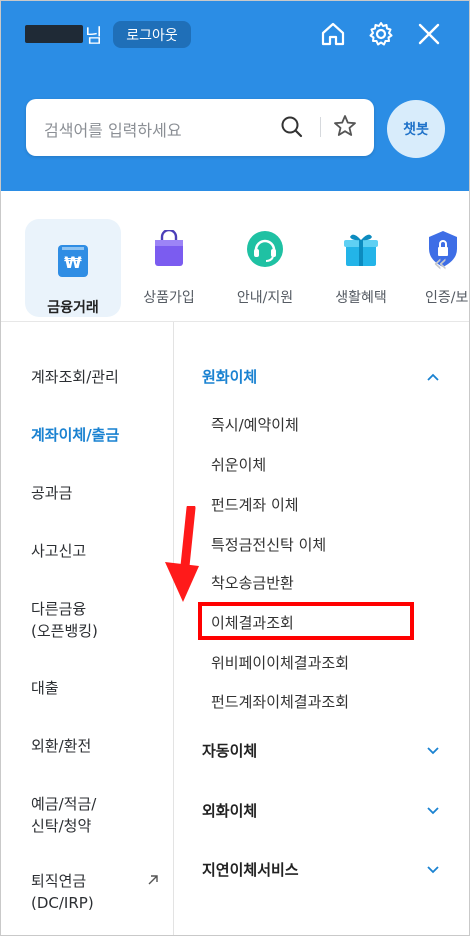 The height and width of the screenshot is (936, 470). What do you see at coordinates (292, 129) in the screenshot?
I see `search-icon` at bounding box center [292, 129].